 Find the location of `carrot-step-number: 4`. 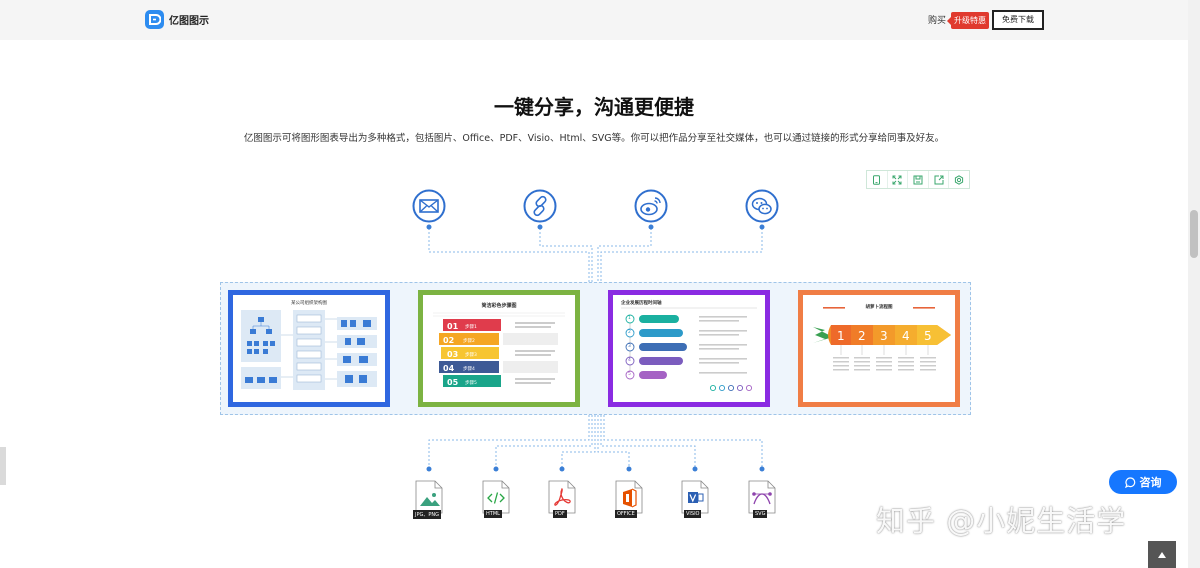

carrot-step-number: 4 is located at coordinates (906, 336).